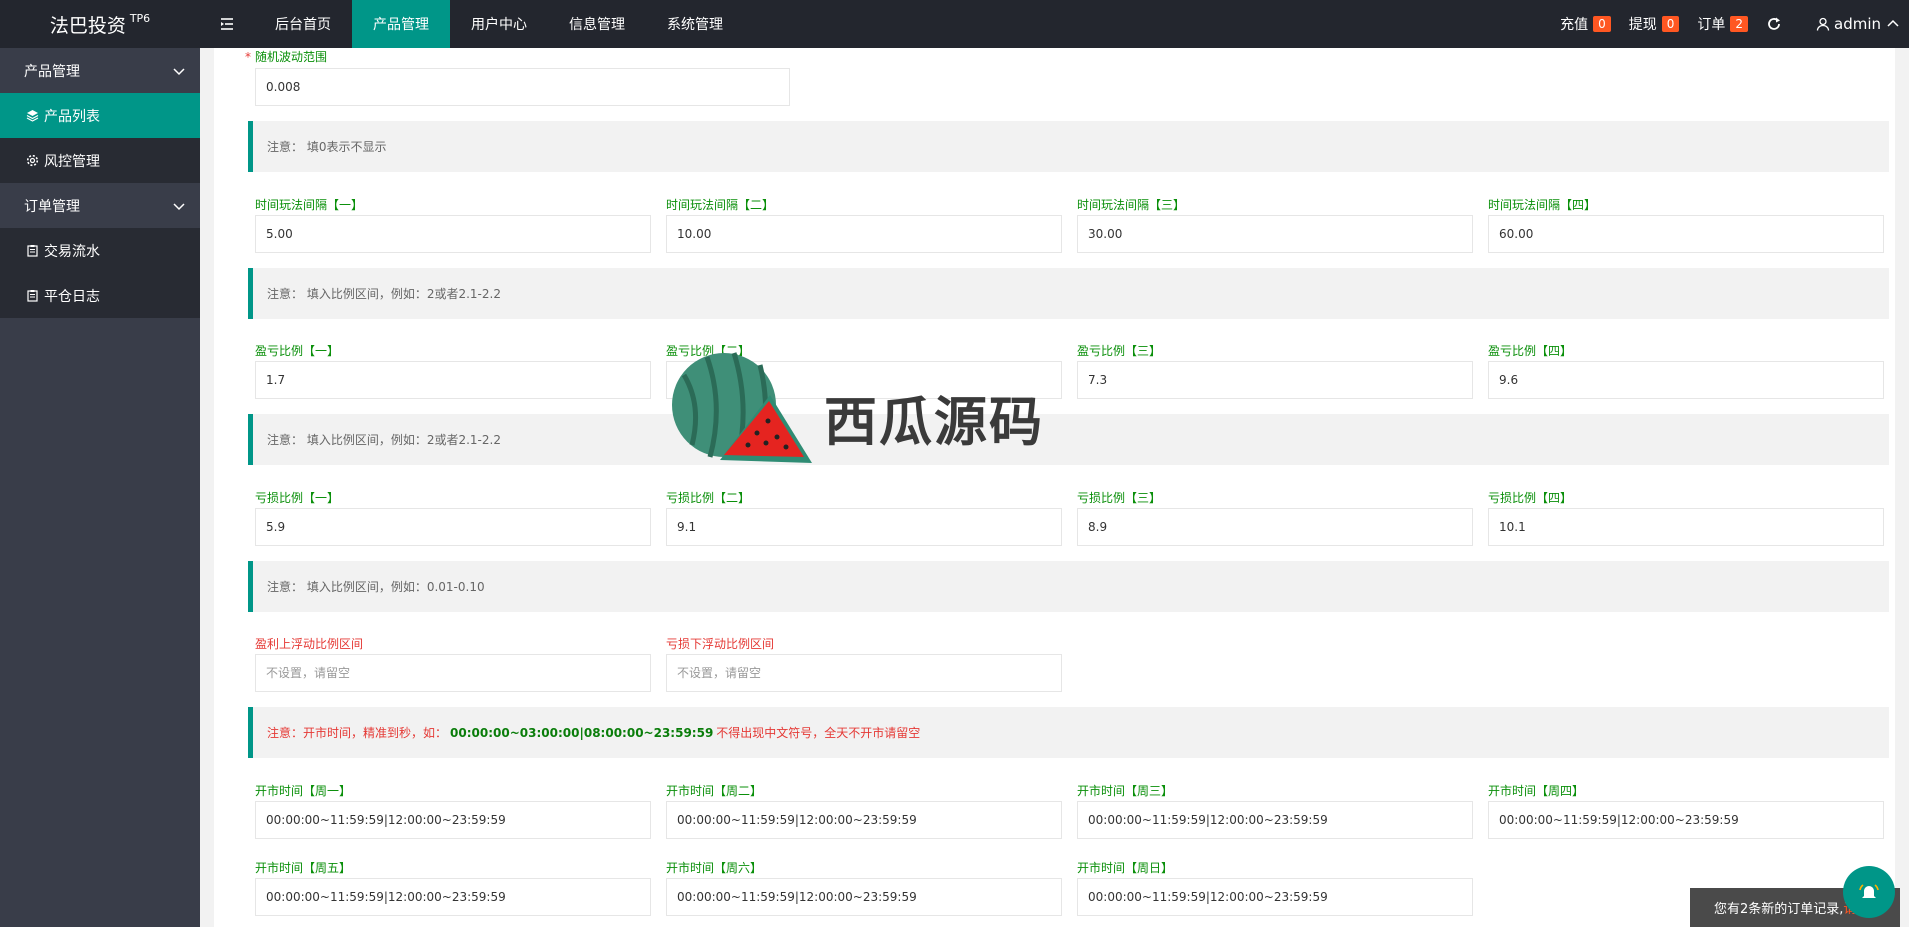 This screenshot has width=1909, height=927. I want to click on loss-4-label: 亏损比例【四】, so click(1530, 498).